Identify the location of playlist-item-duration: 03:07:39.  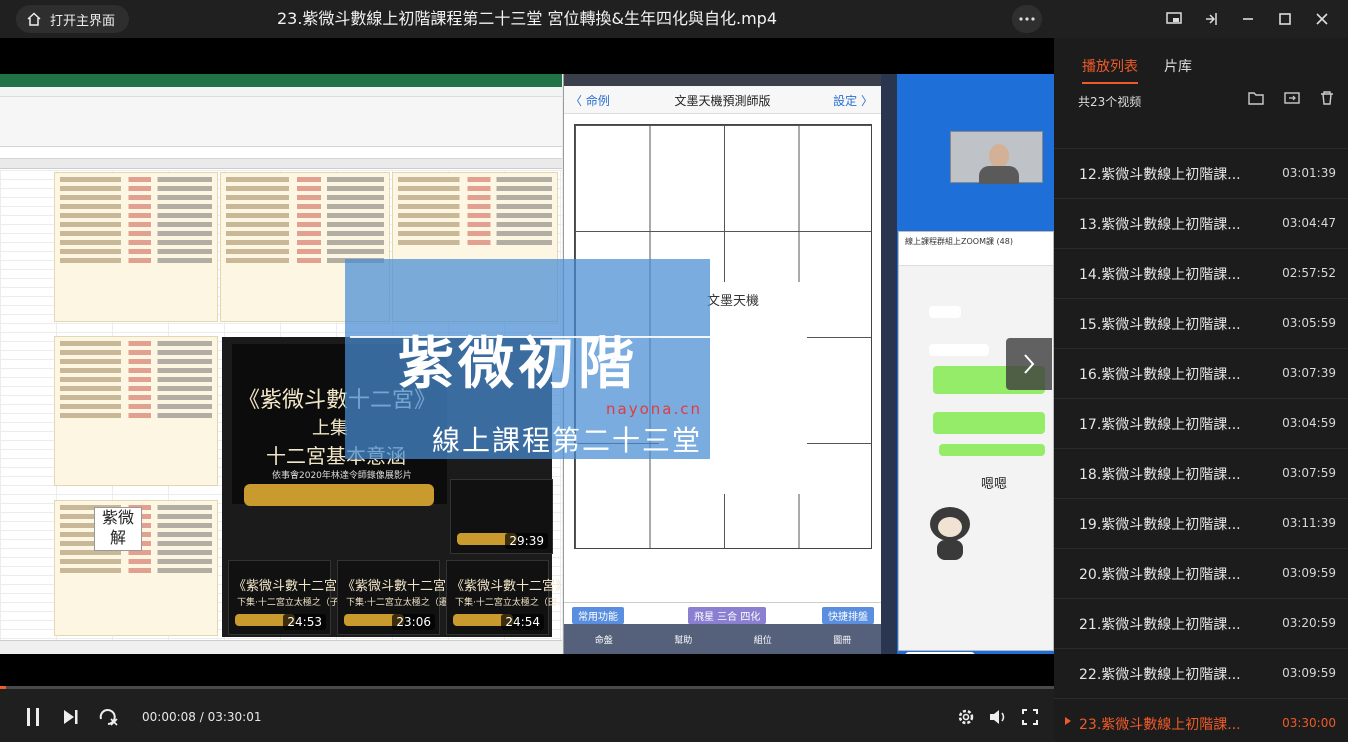
(1309, 373).